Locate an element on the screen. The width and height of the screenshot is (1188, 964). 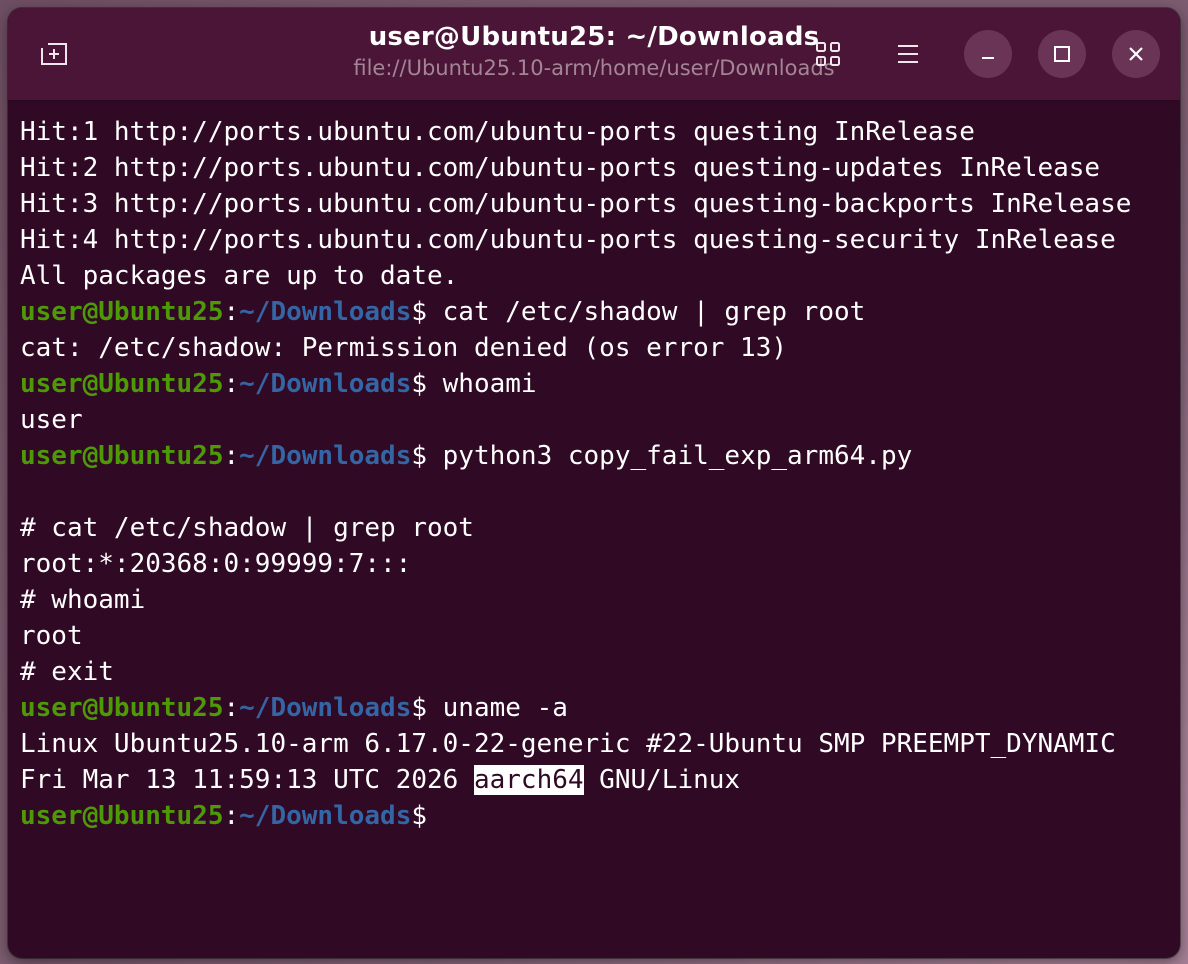
view-grid-button is located at coordinates (828, 54).